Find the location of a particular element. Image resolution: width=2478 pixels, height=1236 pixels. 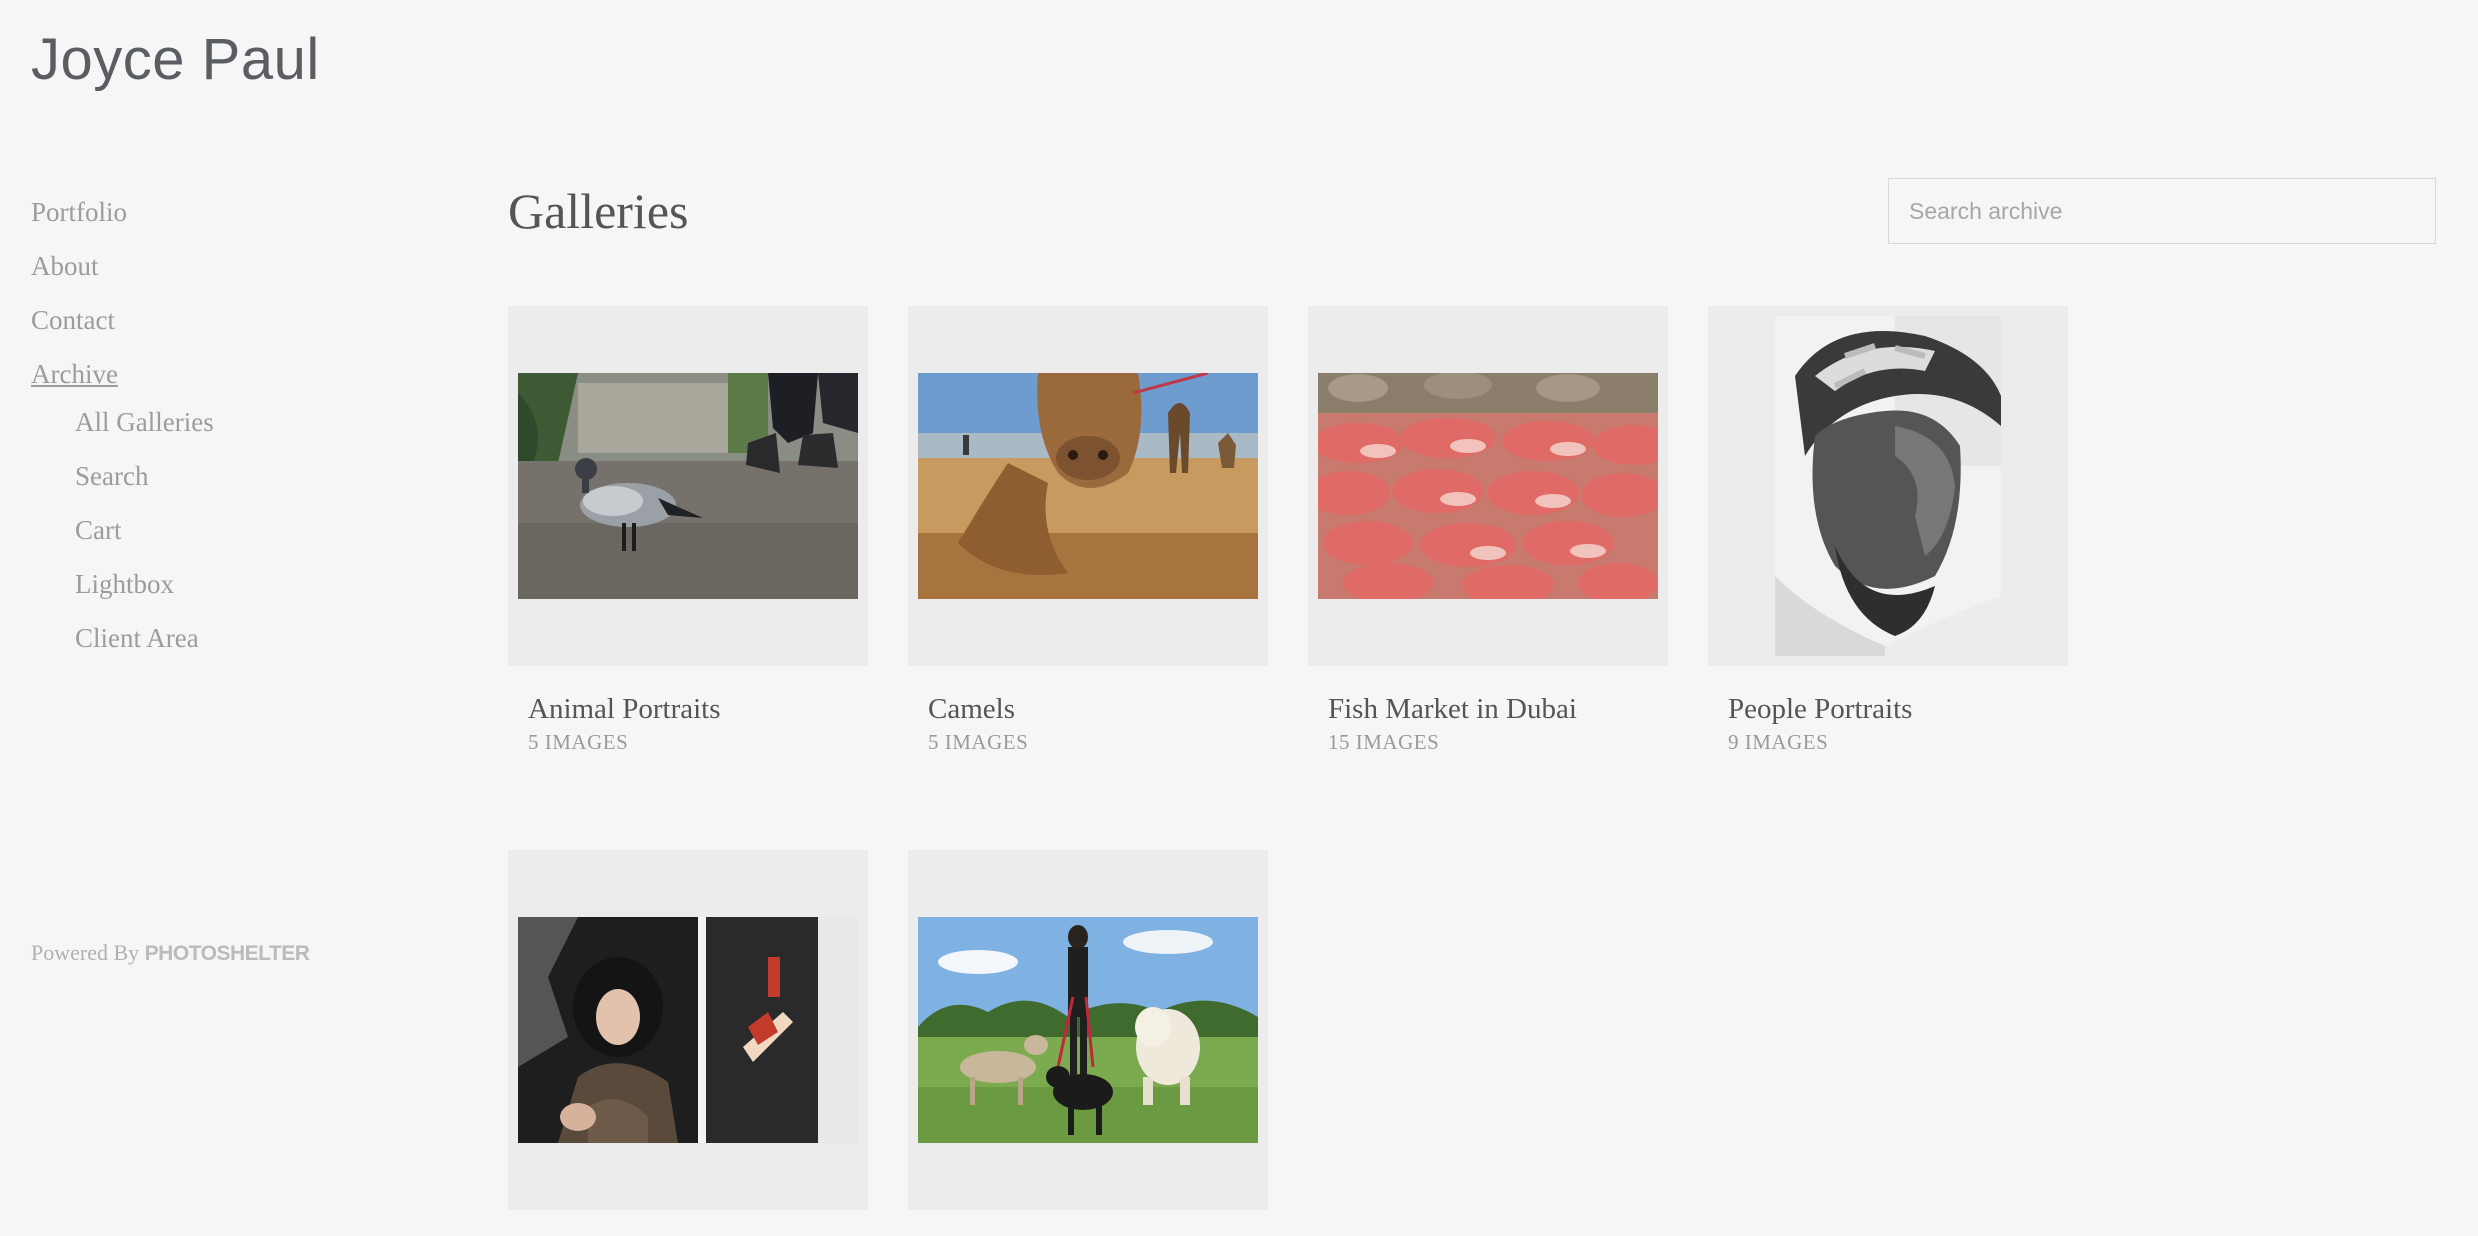

gallery-6-thumbnail is located at coordinates (1088, 1030).